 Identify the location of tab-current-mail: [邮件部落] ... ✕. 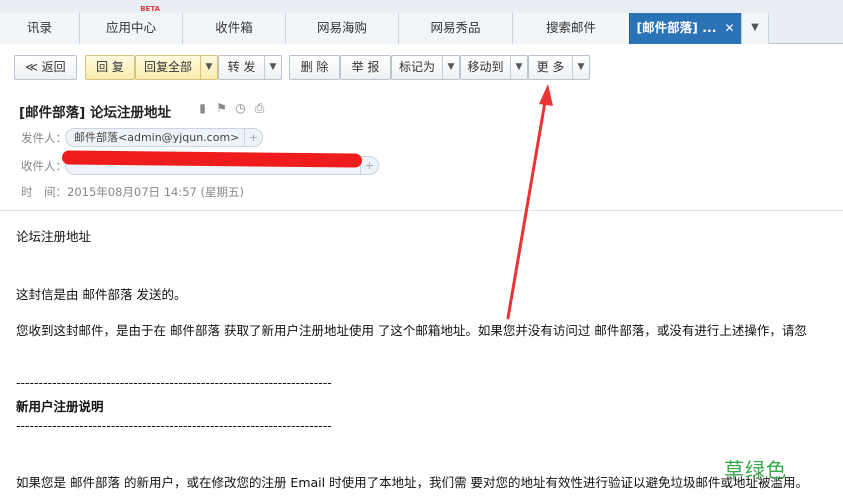
(685, 28).